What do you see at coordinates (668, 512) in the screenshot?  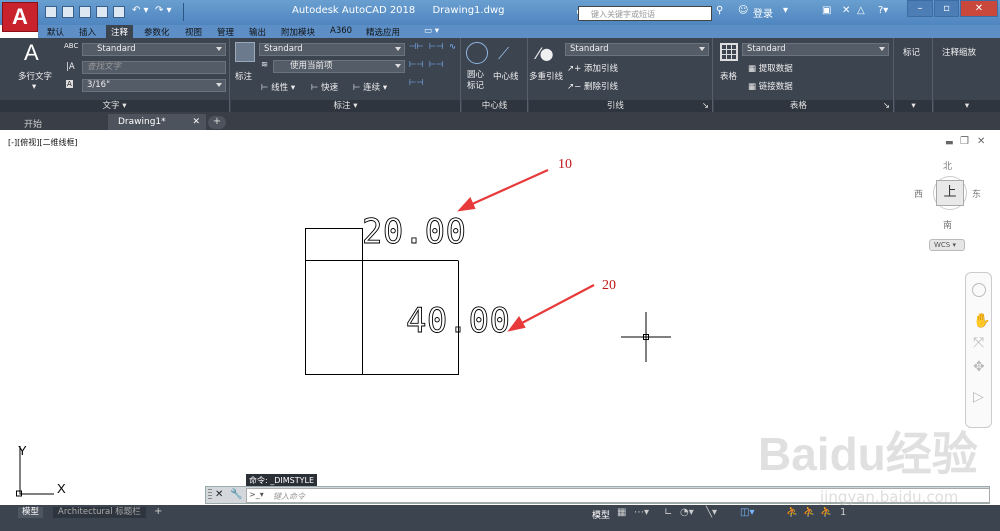 I see `ortho-icon: ∟` at bounding box center [668, 512].